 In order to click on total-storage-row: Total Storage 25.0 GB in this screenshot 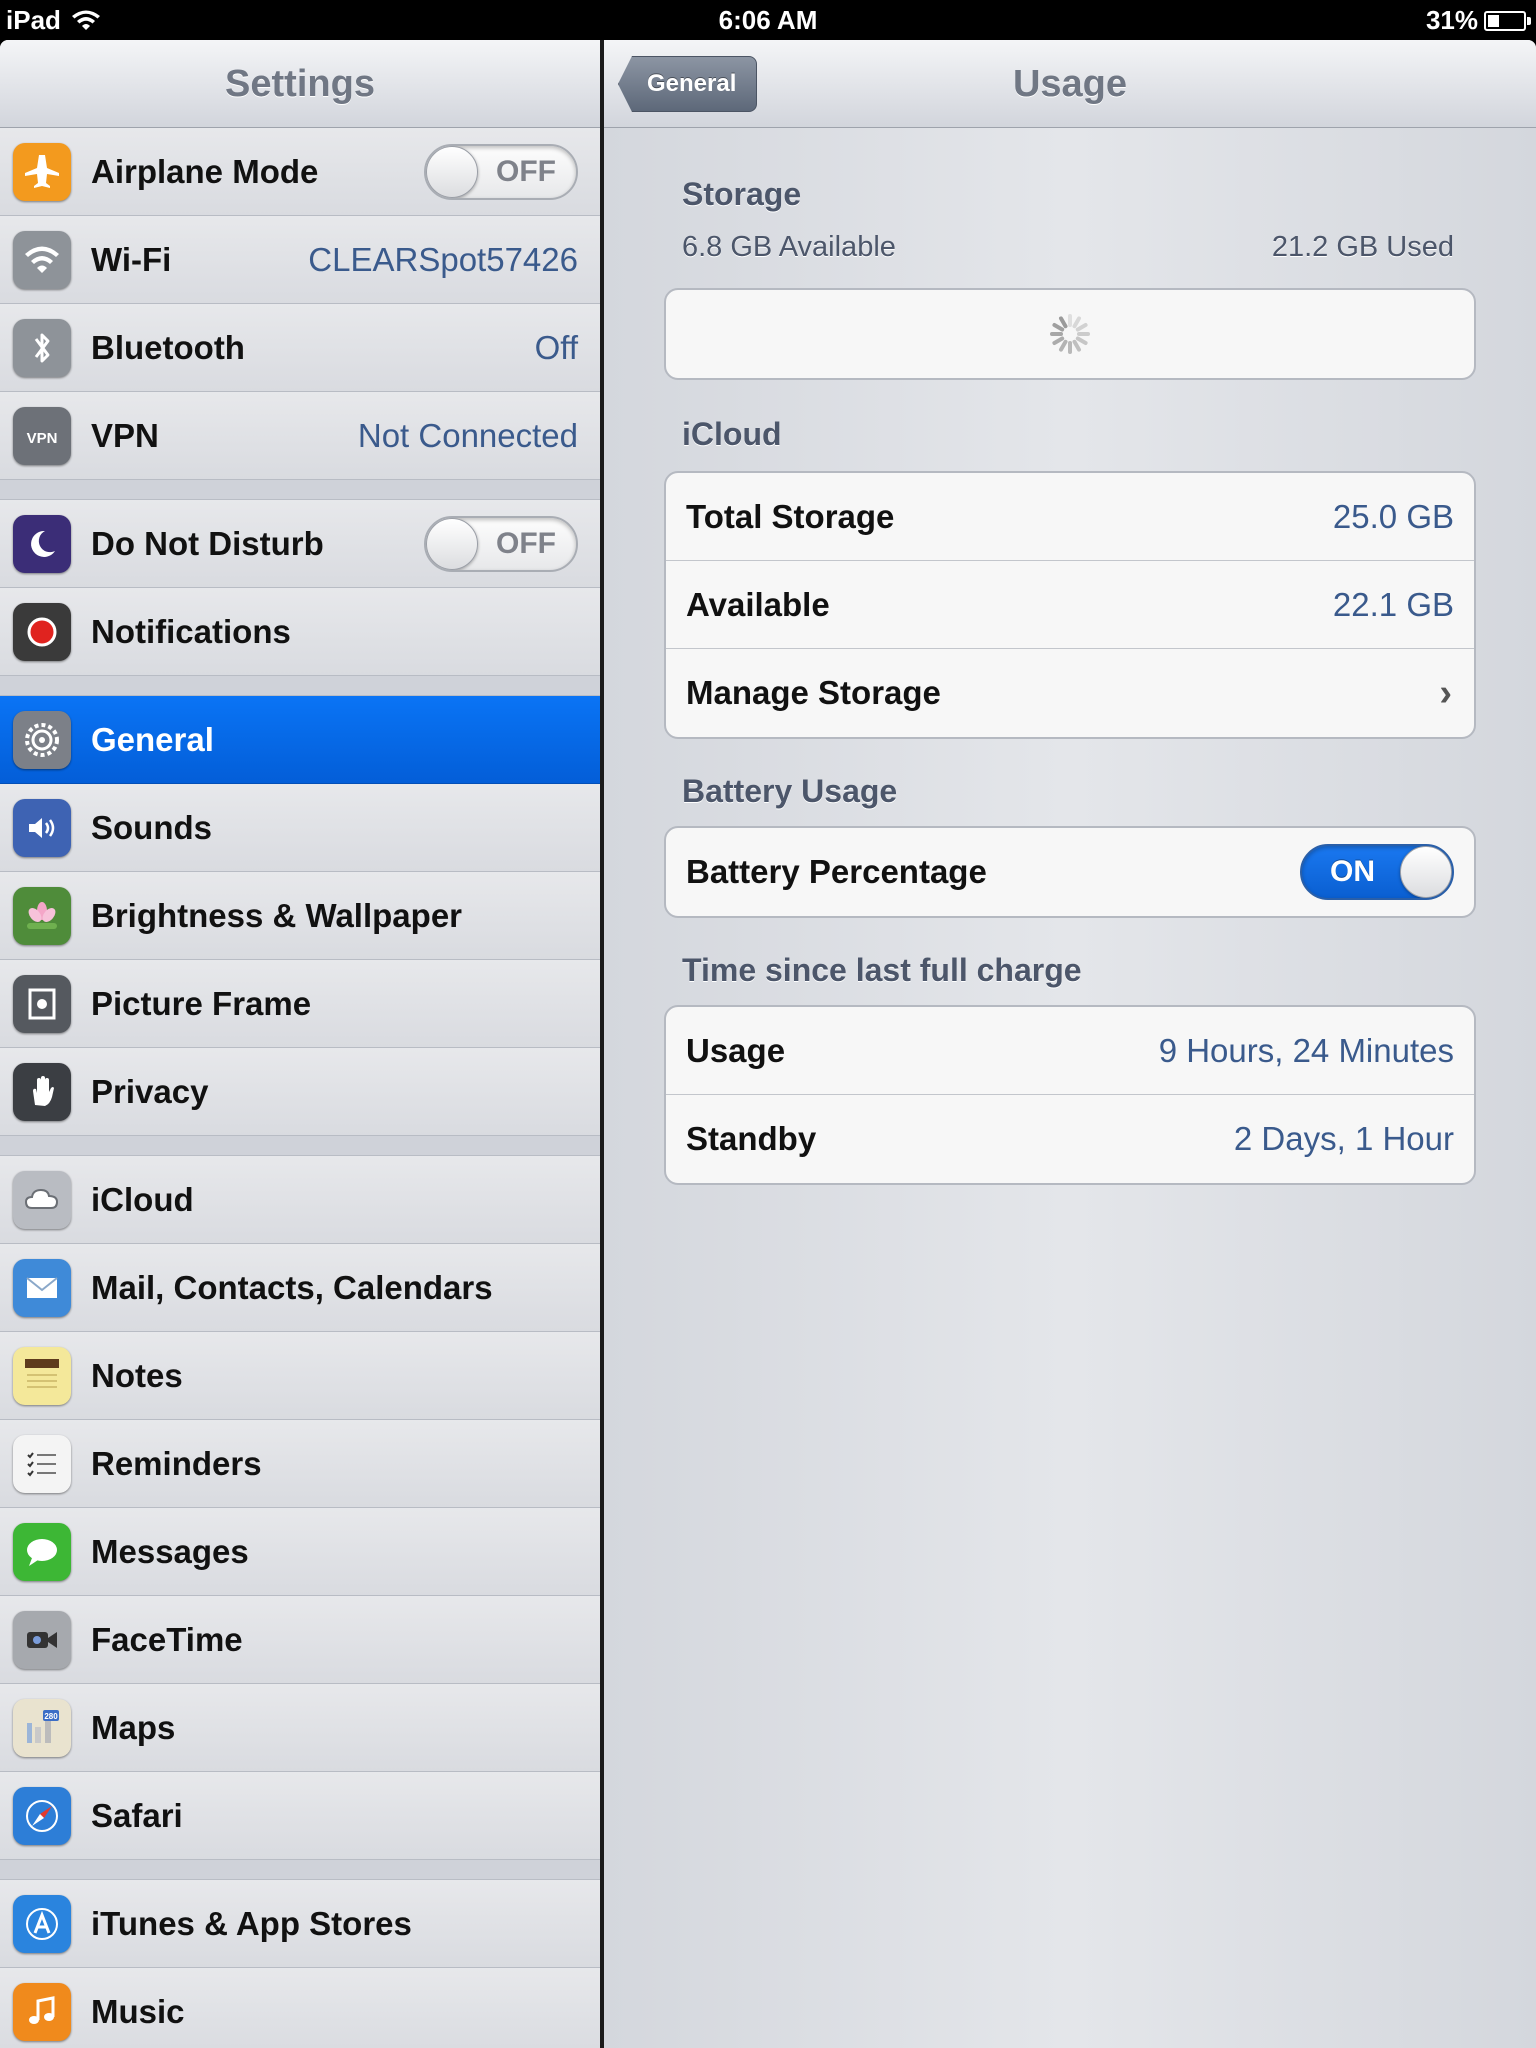, I will do `click(1070, 517)`.